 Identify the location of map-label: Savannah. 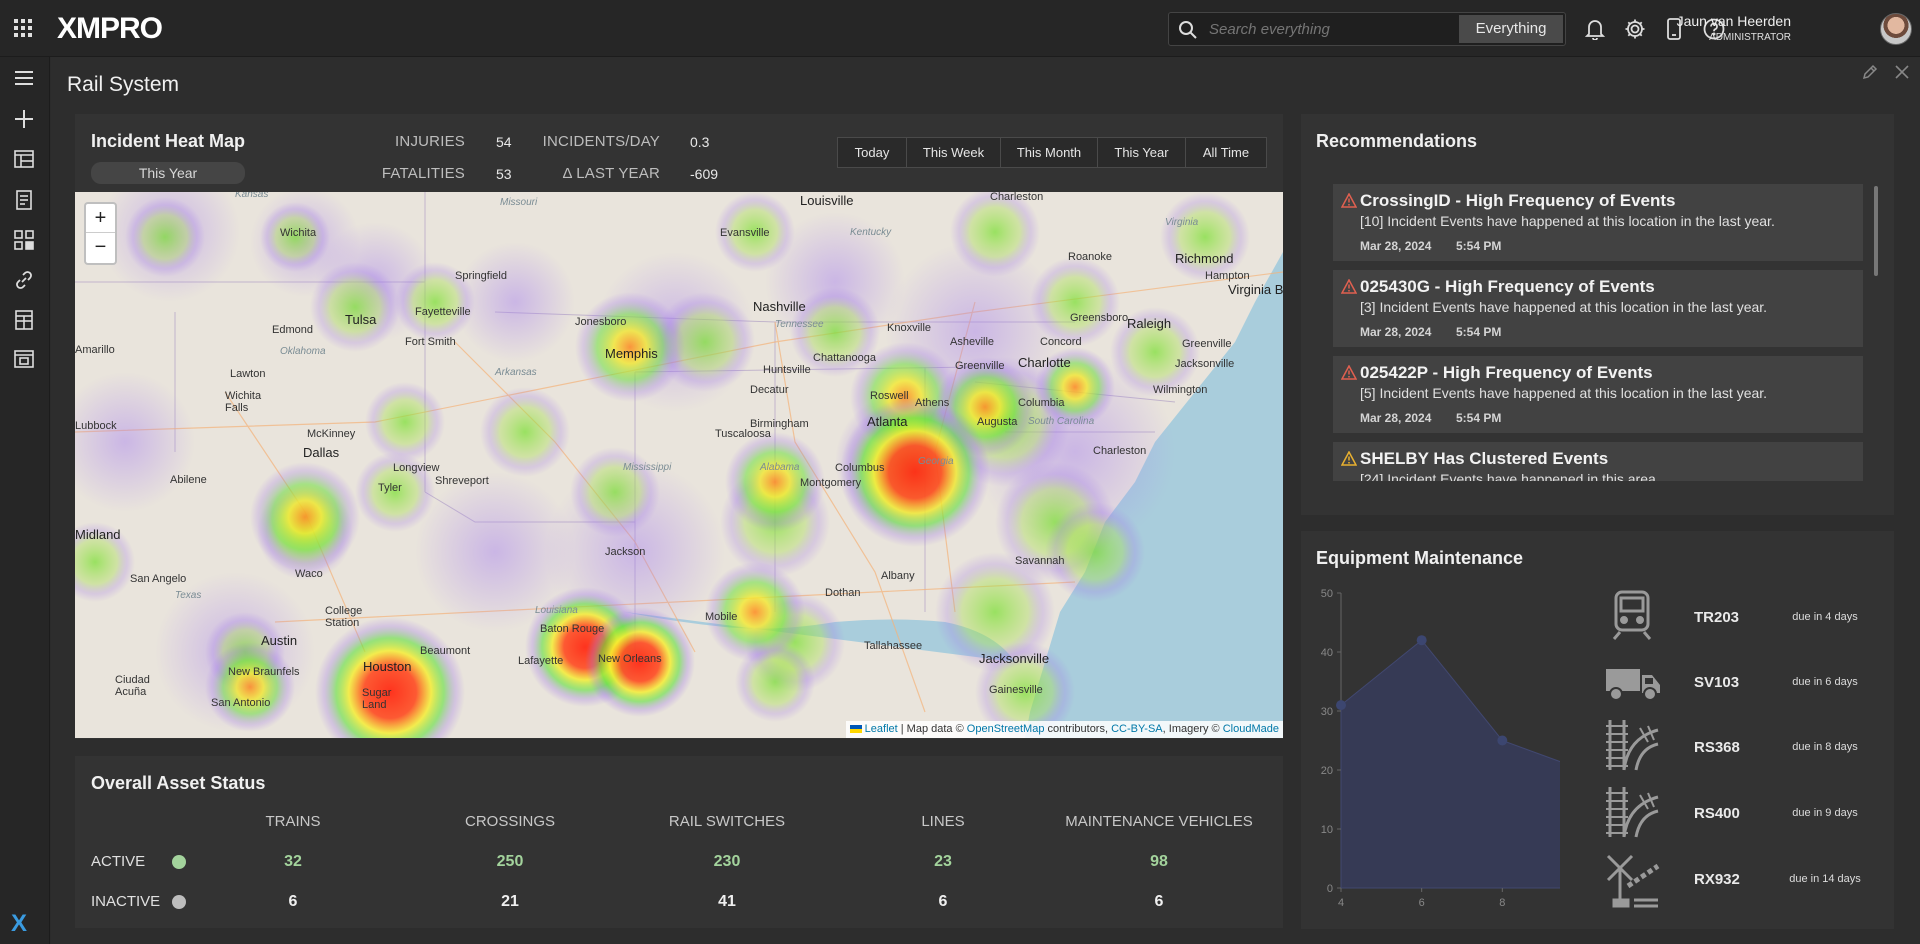
(1040, 561).